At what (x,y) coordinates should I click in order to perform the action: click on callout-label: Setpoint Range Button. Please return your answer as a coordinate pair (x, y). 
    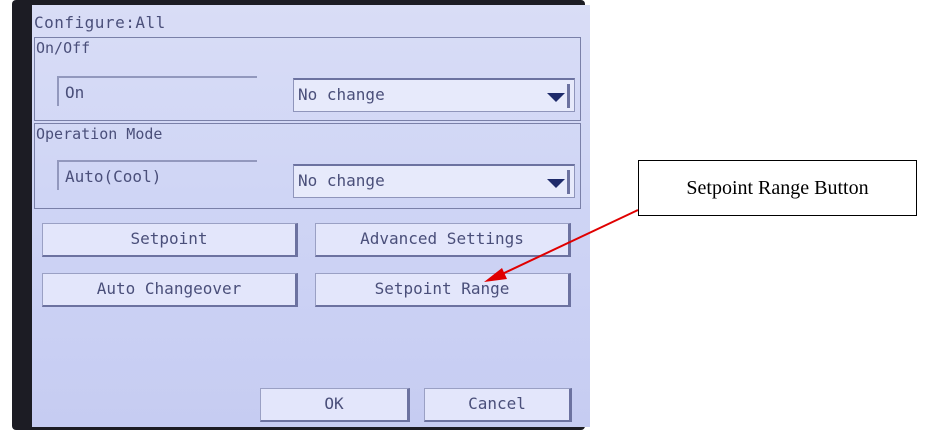
    Looking at the image, I should click on (777, 188).